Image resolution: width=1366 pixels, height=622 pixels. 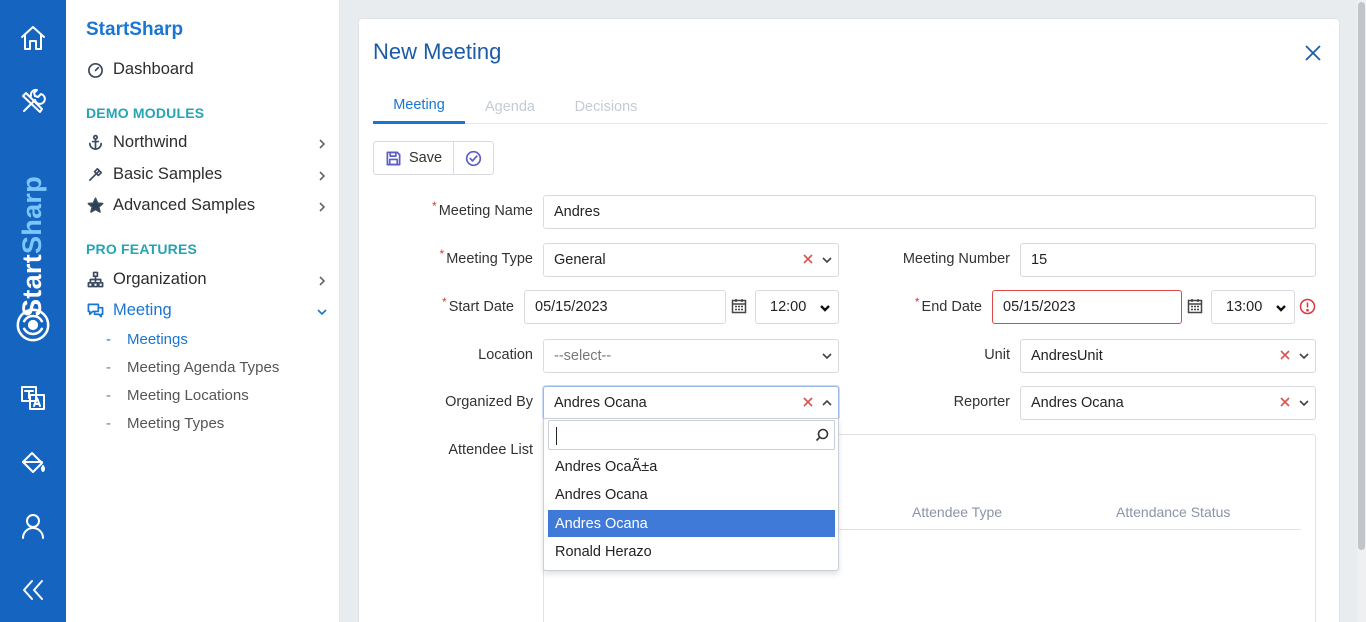 What do you see at coordinates (142, 249) in the screenshot?
I see `section-pro-features: PRO FEATURES` at bounding box center [142, 249].